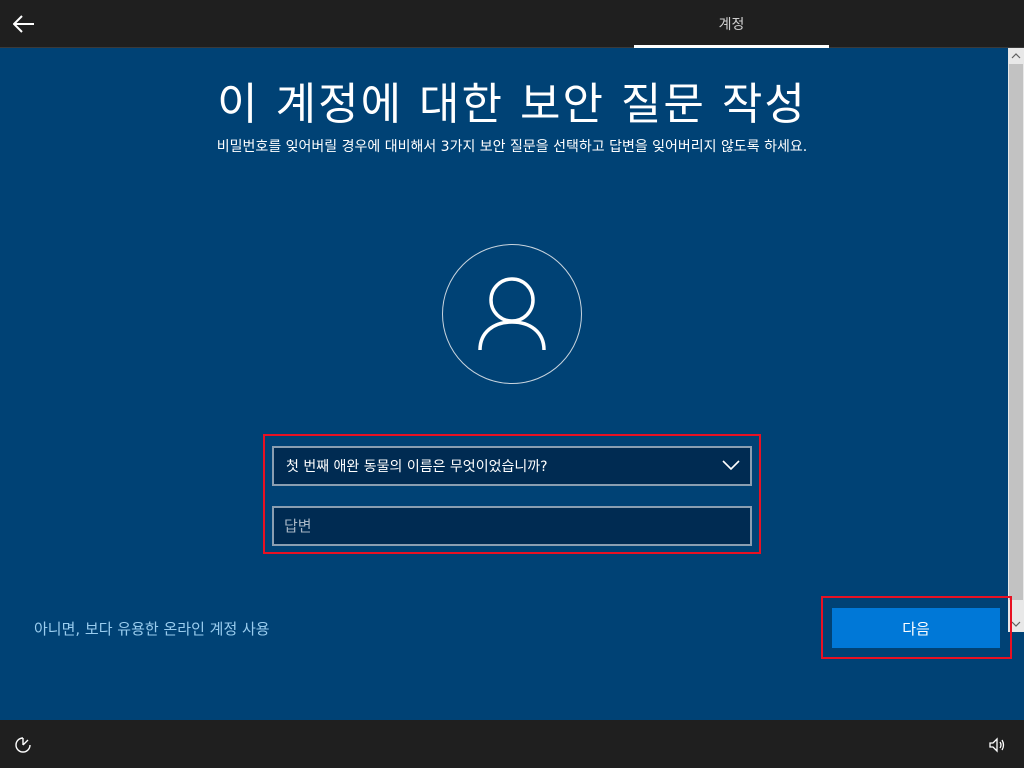  I want to click on bottom-bar, so click(512, 744).